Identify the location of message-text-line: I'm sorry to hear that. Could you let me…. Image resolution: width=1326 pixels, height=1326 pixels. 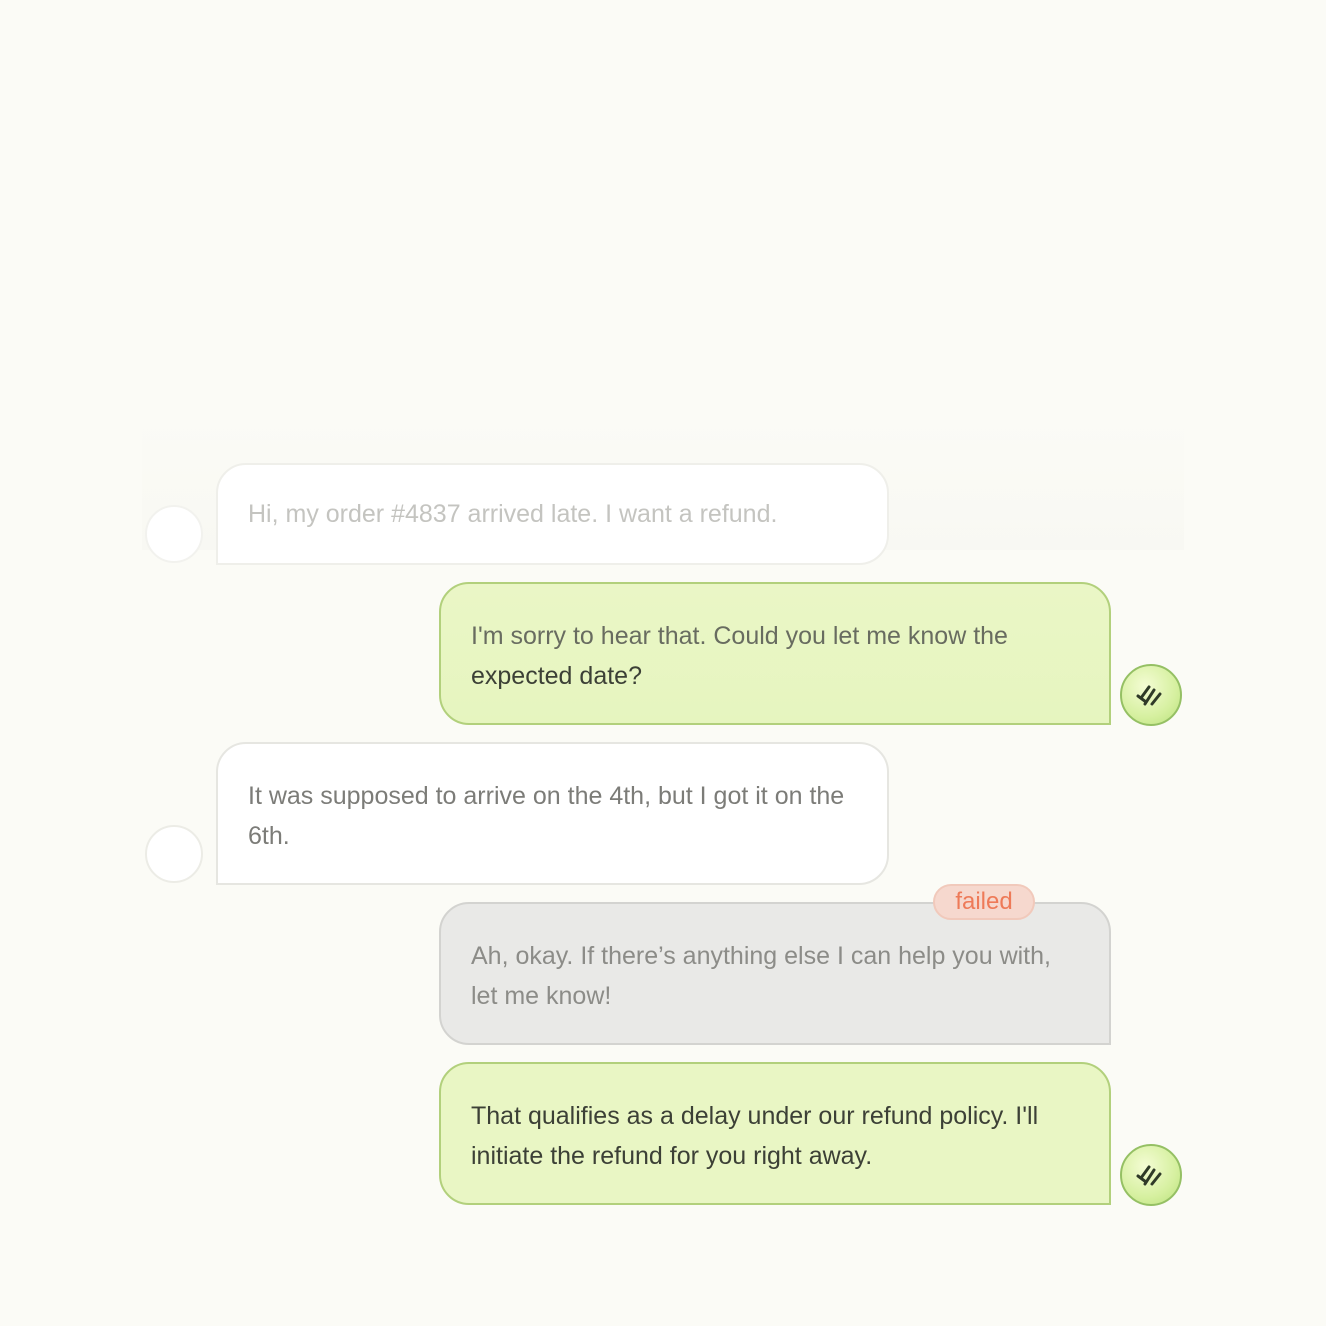
(739, 636).